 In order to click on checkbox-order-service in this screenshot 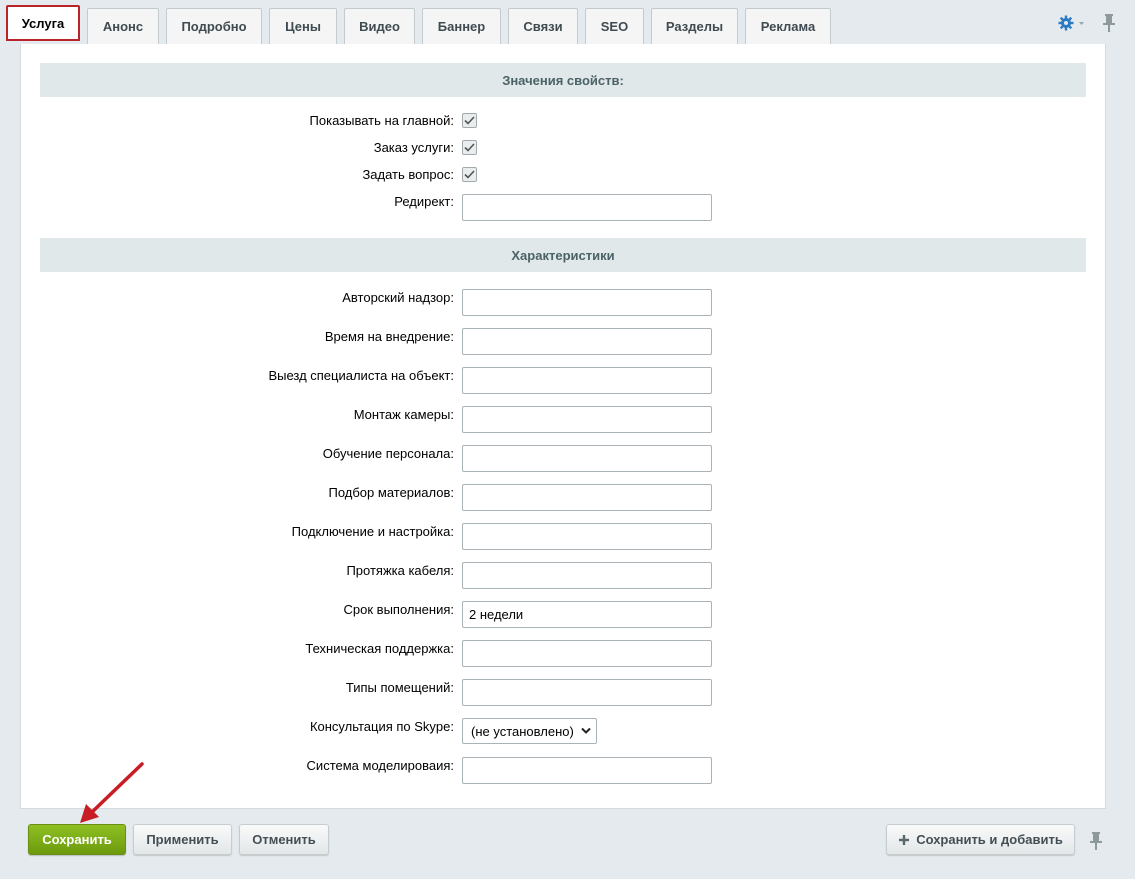, I will do `click(469, 147)`.